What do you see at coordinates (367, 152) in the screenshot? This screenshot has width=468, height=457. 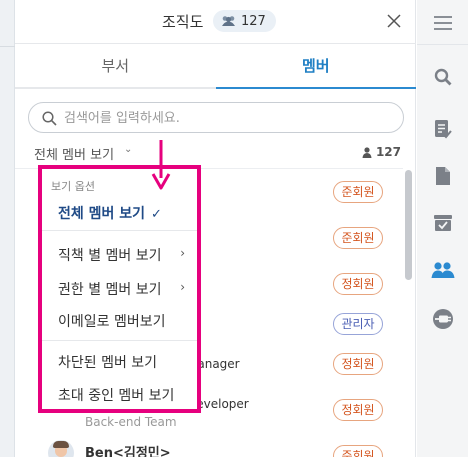 I see `person-icon` at bounding box center [367, 152].